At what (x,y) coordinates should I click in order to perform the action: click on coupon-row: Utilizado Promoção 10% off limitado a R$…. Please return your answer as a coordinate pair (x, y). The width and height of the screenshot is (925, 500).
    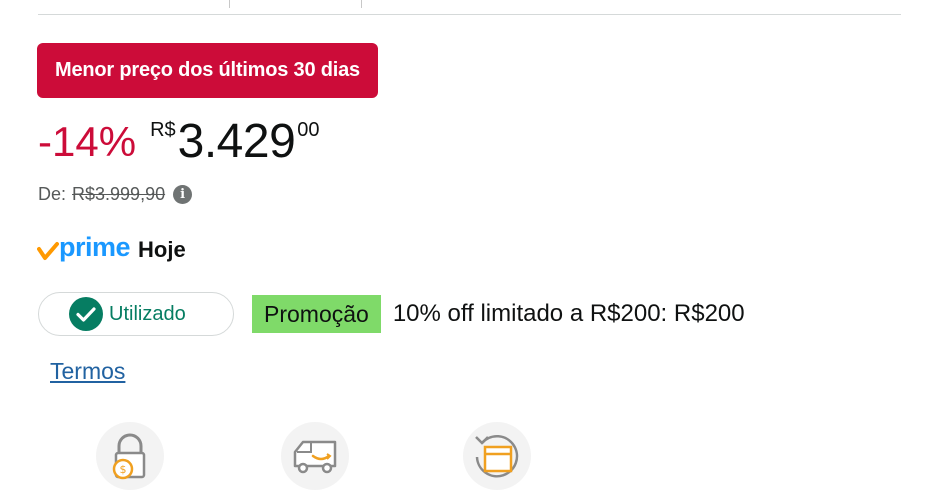
    Looking at the image, I should click on (391, 314).